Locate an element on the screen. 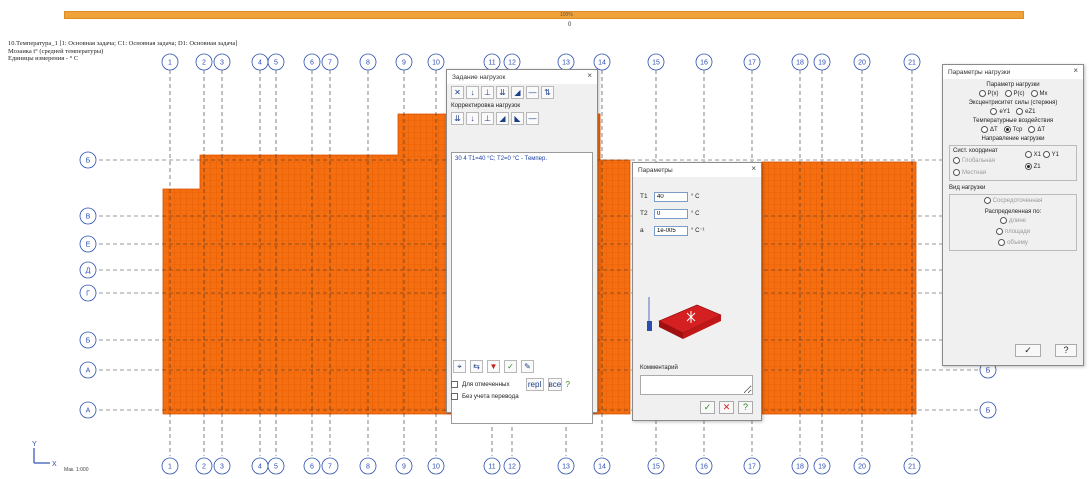 This screenshot has width=1089, height=479. radio-volume-label: объему is located at coordinates (1017, 242).